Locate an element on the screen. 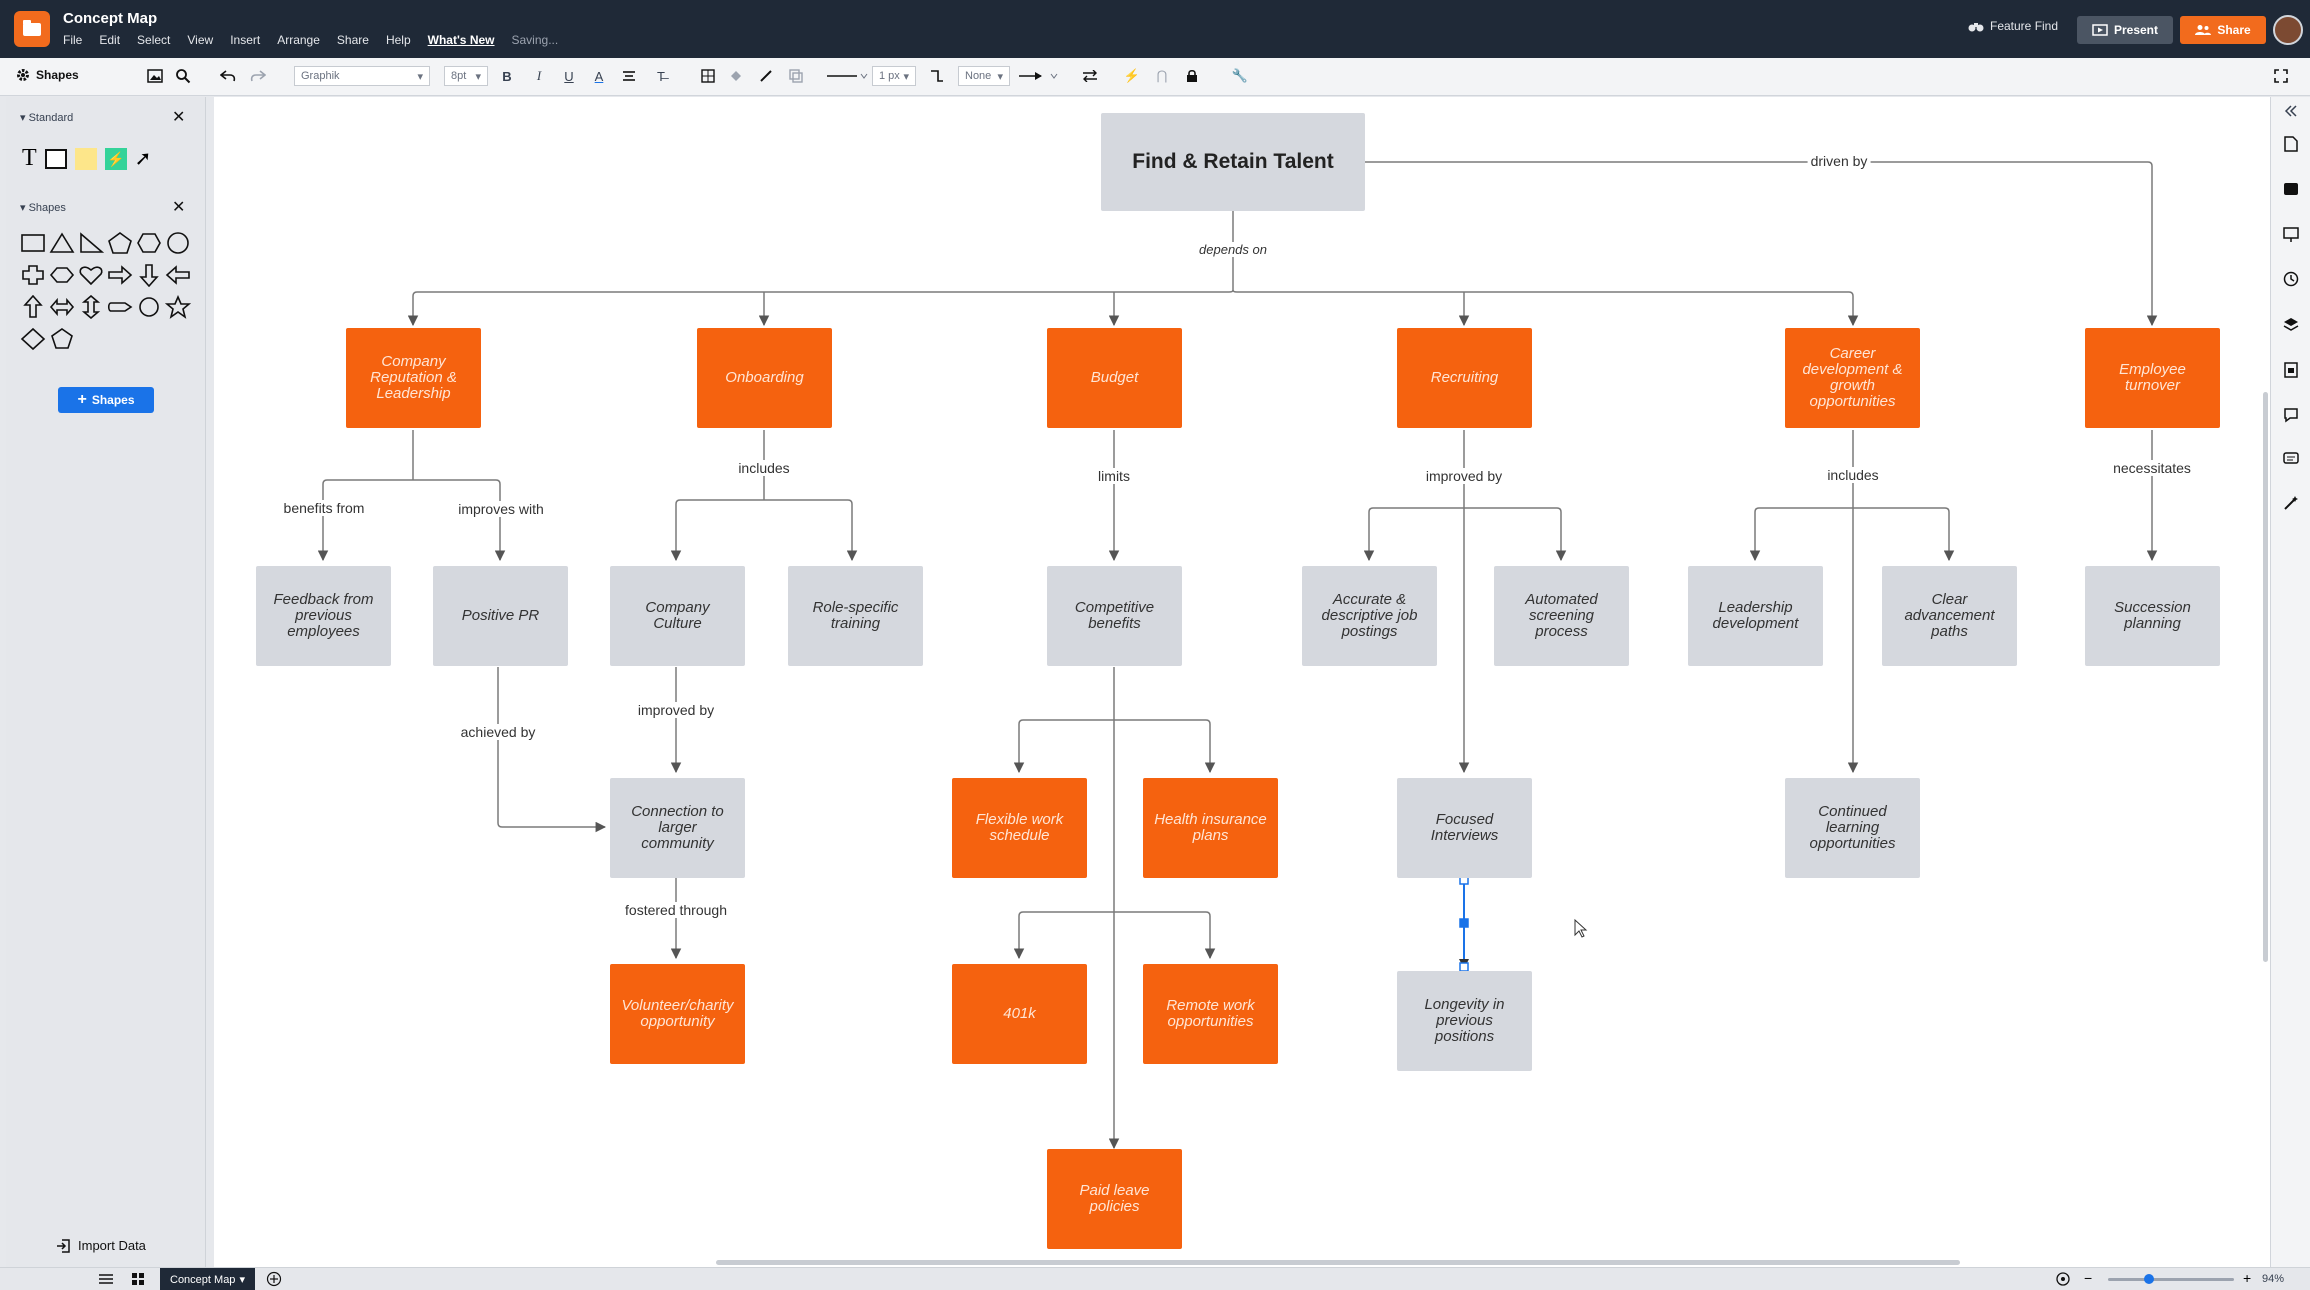  arrow-end-select is located at coordinates (1039, 76).